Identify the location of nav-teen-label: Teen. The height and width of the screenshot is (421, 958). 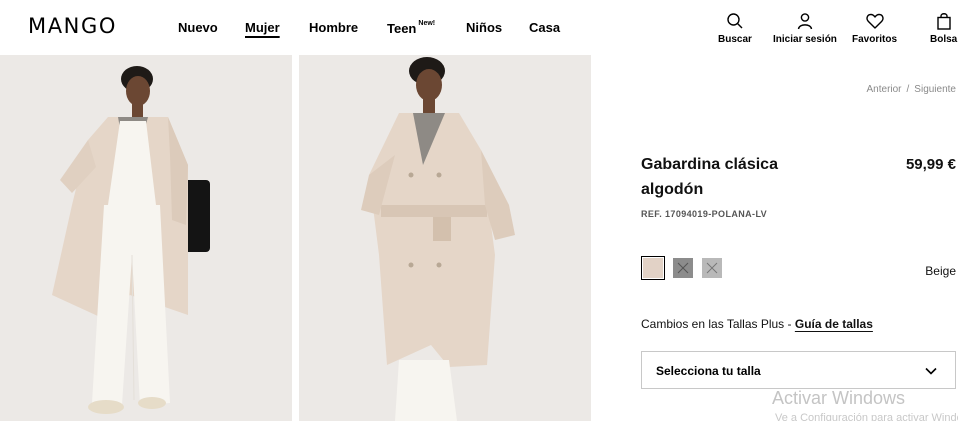
(402, 28).